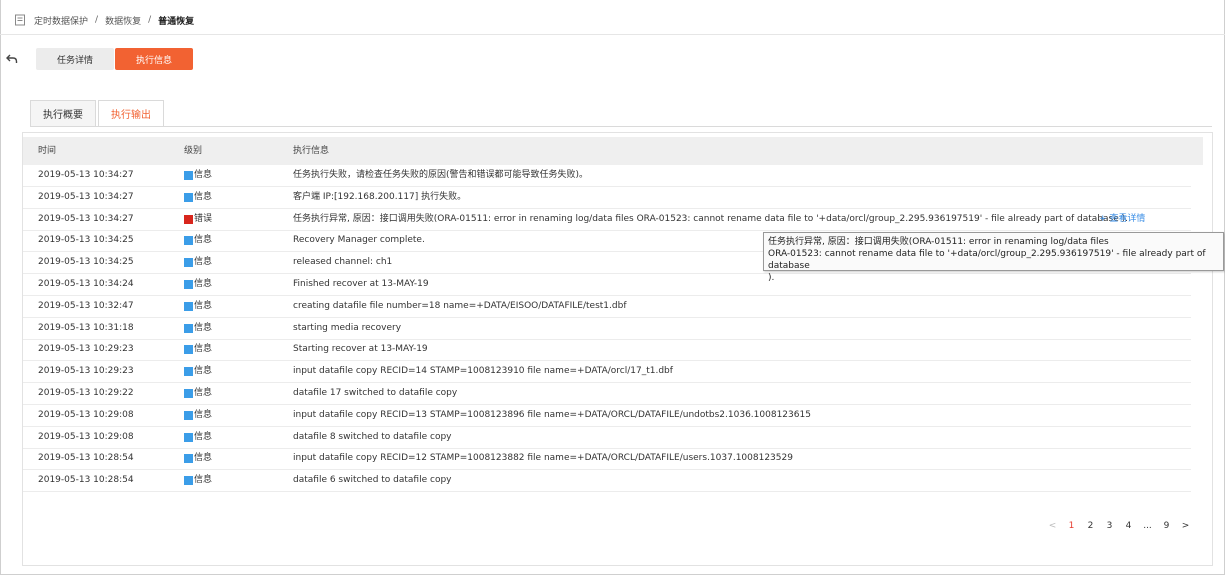  What do you see at coordinates (86, 327) in the screenshot?
I see `cell-time: 2019-05-13 10:31:18` at bounding box center [86, 327].